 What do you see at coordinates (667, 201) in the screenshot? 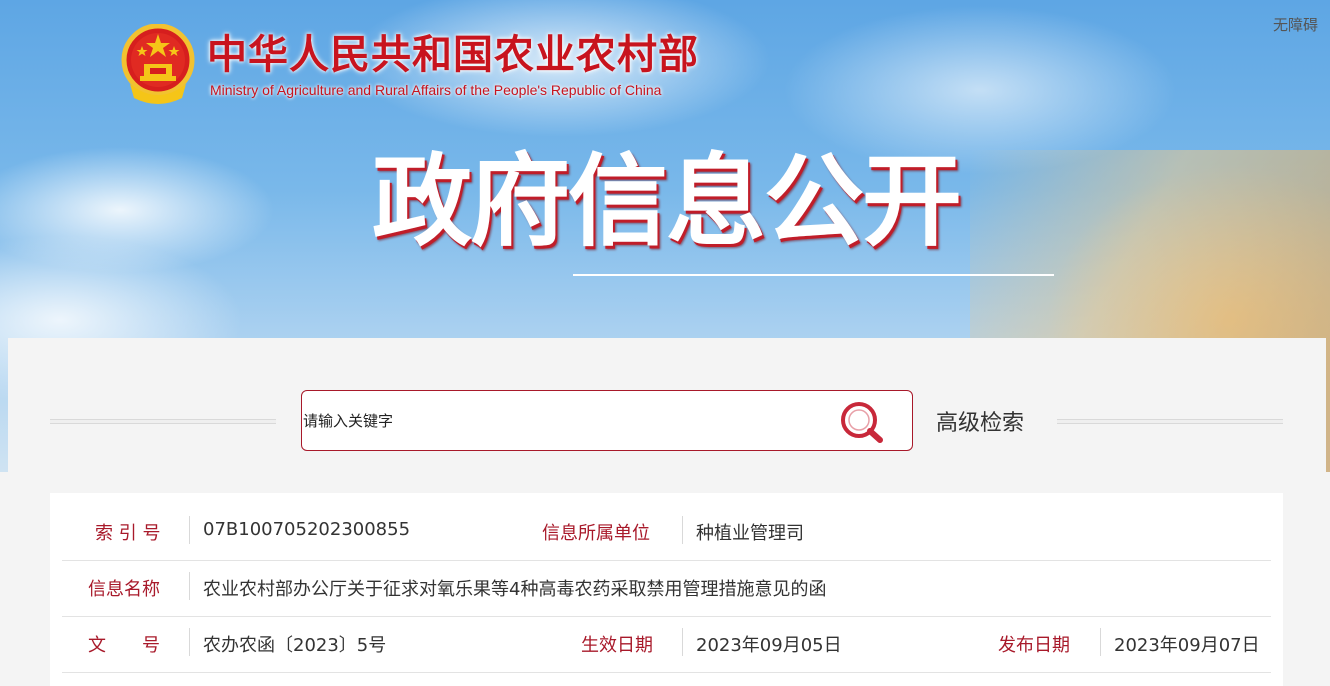
I see `banner-heading: 政府信息公开` at bounding box center [667, 201].